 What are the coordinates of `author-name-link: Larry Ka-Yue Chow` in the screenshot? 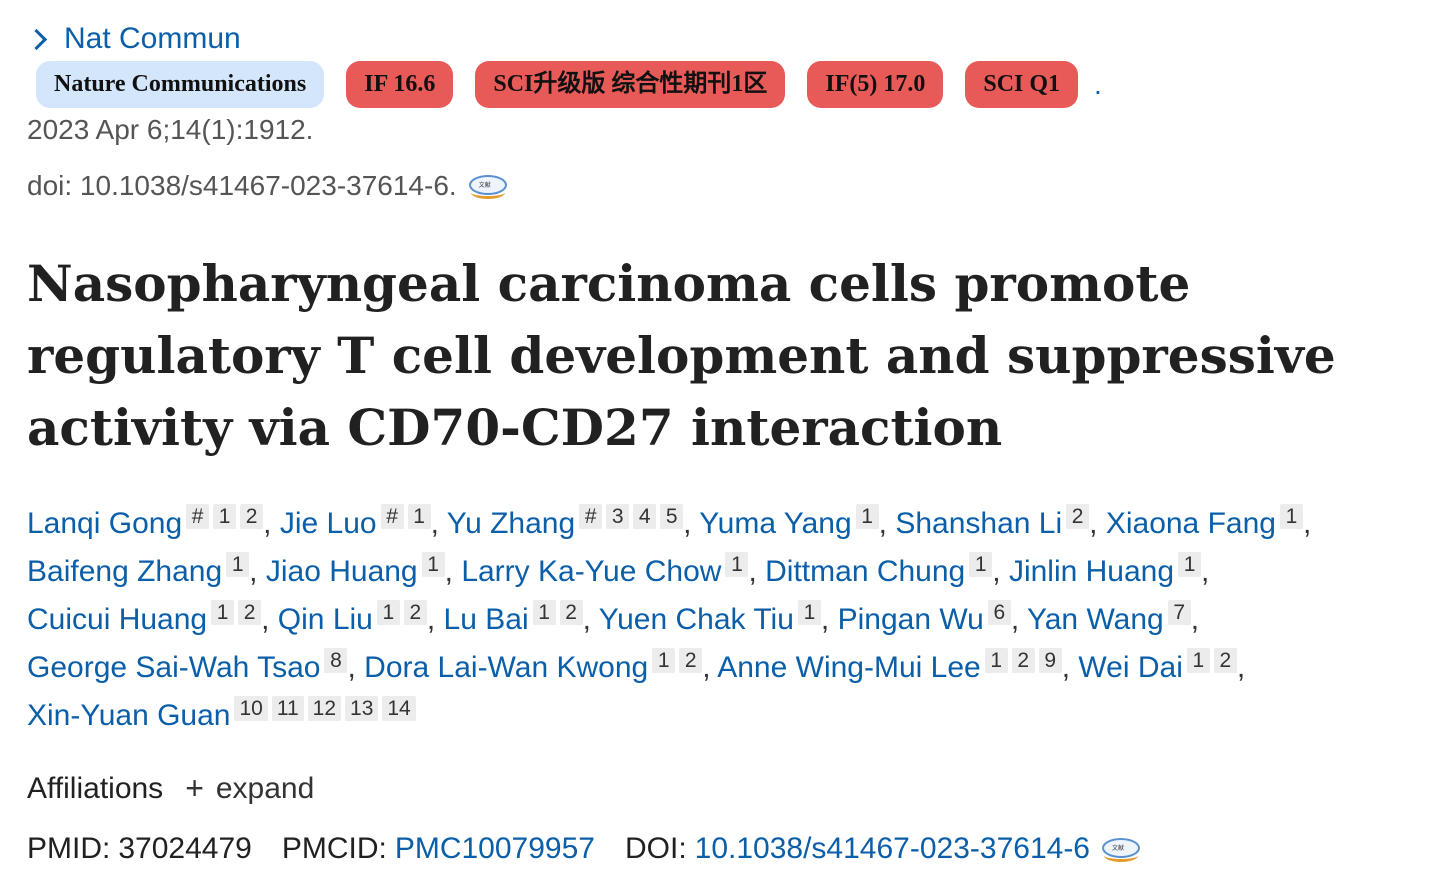 It's located at (591, 571).